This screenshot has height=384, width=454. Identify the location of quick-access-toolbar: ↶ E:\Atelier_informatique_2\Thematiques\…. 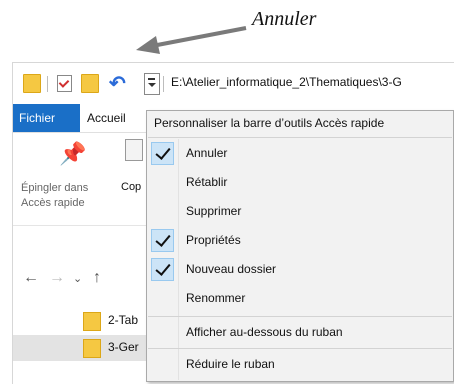
(233, 83).